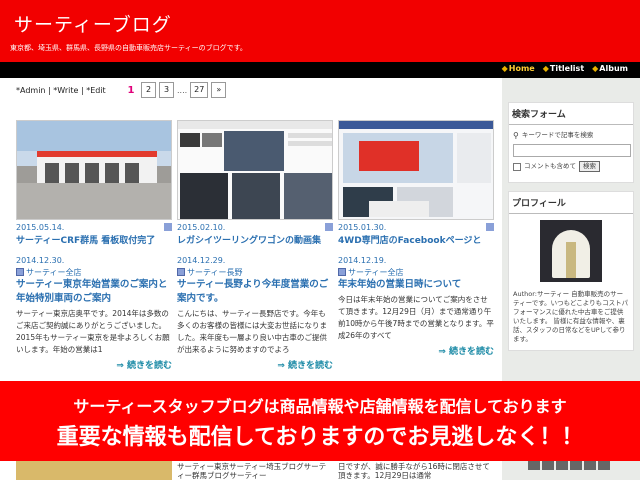 This screenshot has height=480, width=640. What do you see at coordinates (96, 90) in the screenshot?
I see `edit-link: *Edit` at bounding box center [96, 90].